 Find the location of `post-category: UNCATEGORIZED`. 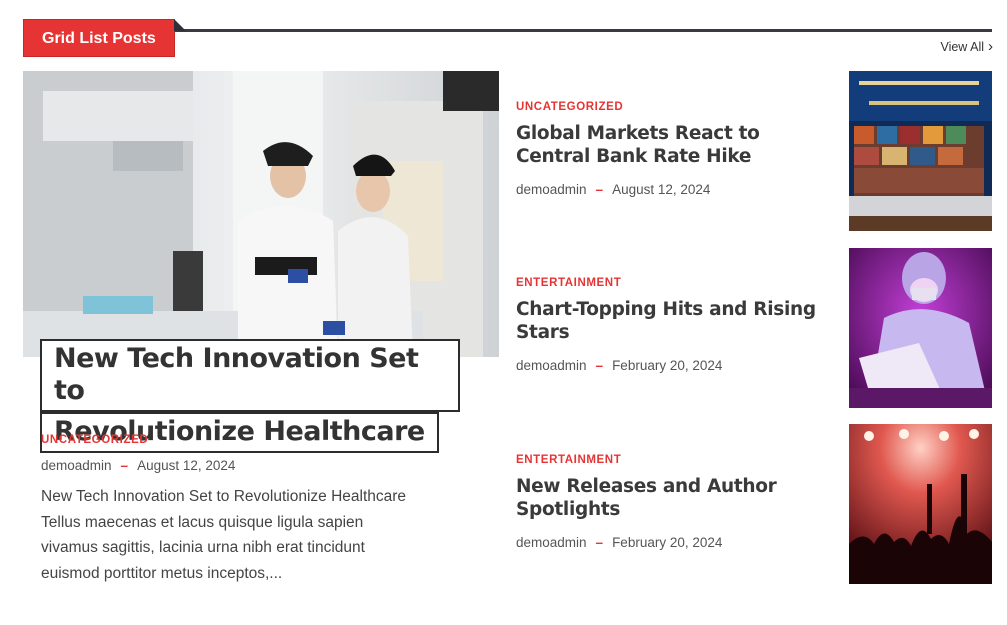

post-category: UNCATEGORIZED is located at coordinates (676, 107).